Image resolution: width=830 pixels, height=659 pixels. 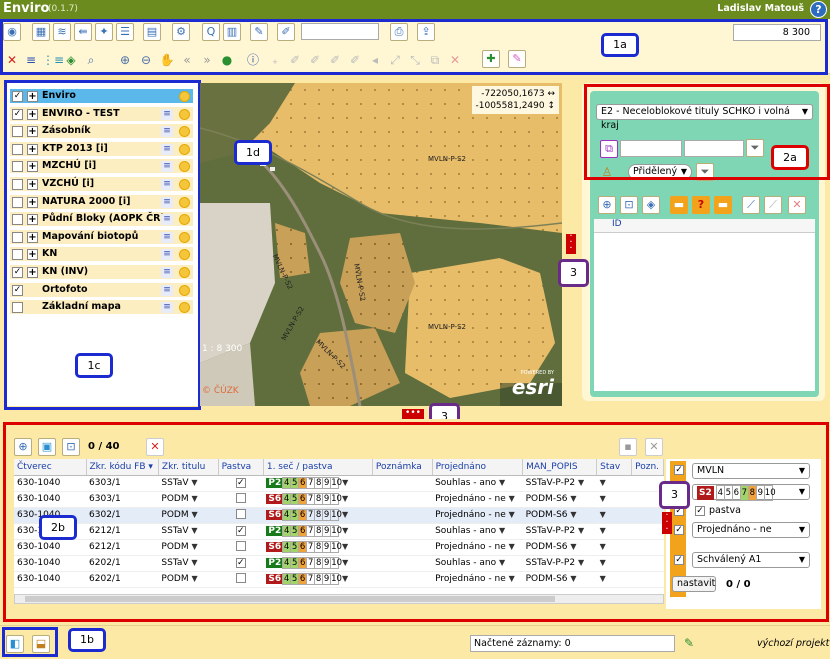 I want to click on zoom-feature-icon: ◈, so click(x=651, y=205).